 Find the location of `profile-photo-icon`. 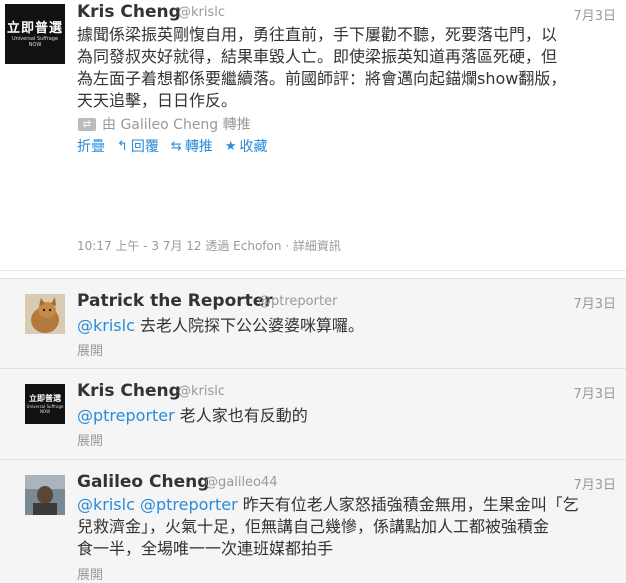

profile-photo-icon is located at coordinates (45, 495).